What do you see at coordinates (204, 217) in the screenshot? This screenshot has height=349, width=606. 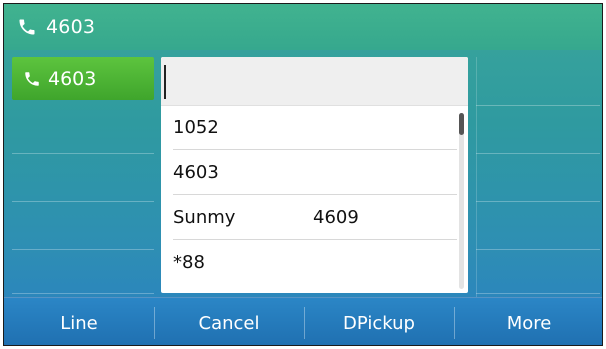 I see `suggestion-name: Sunmy` at bounding box center [204, 217].